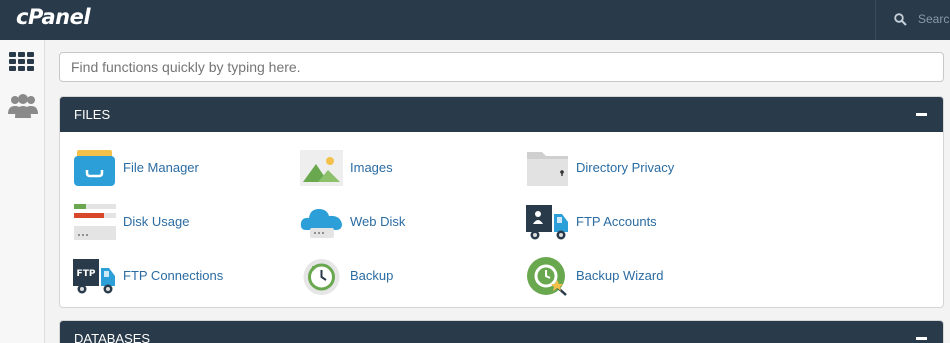 The width and height of the screenshot is (950, 343). What do you see at coordinates (22, 62) in the screenshot?
I see `grid-icon` at bounding box center [22, 62].